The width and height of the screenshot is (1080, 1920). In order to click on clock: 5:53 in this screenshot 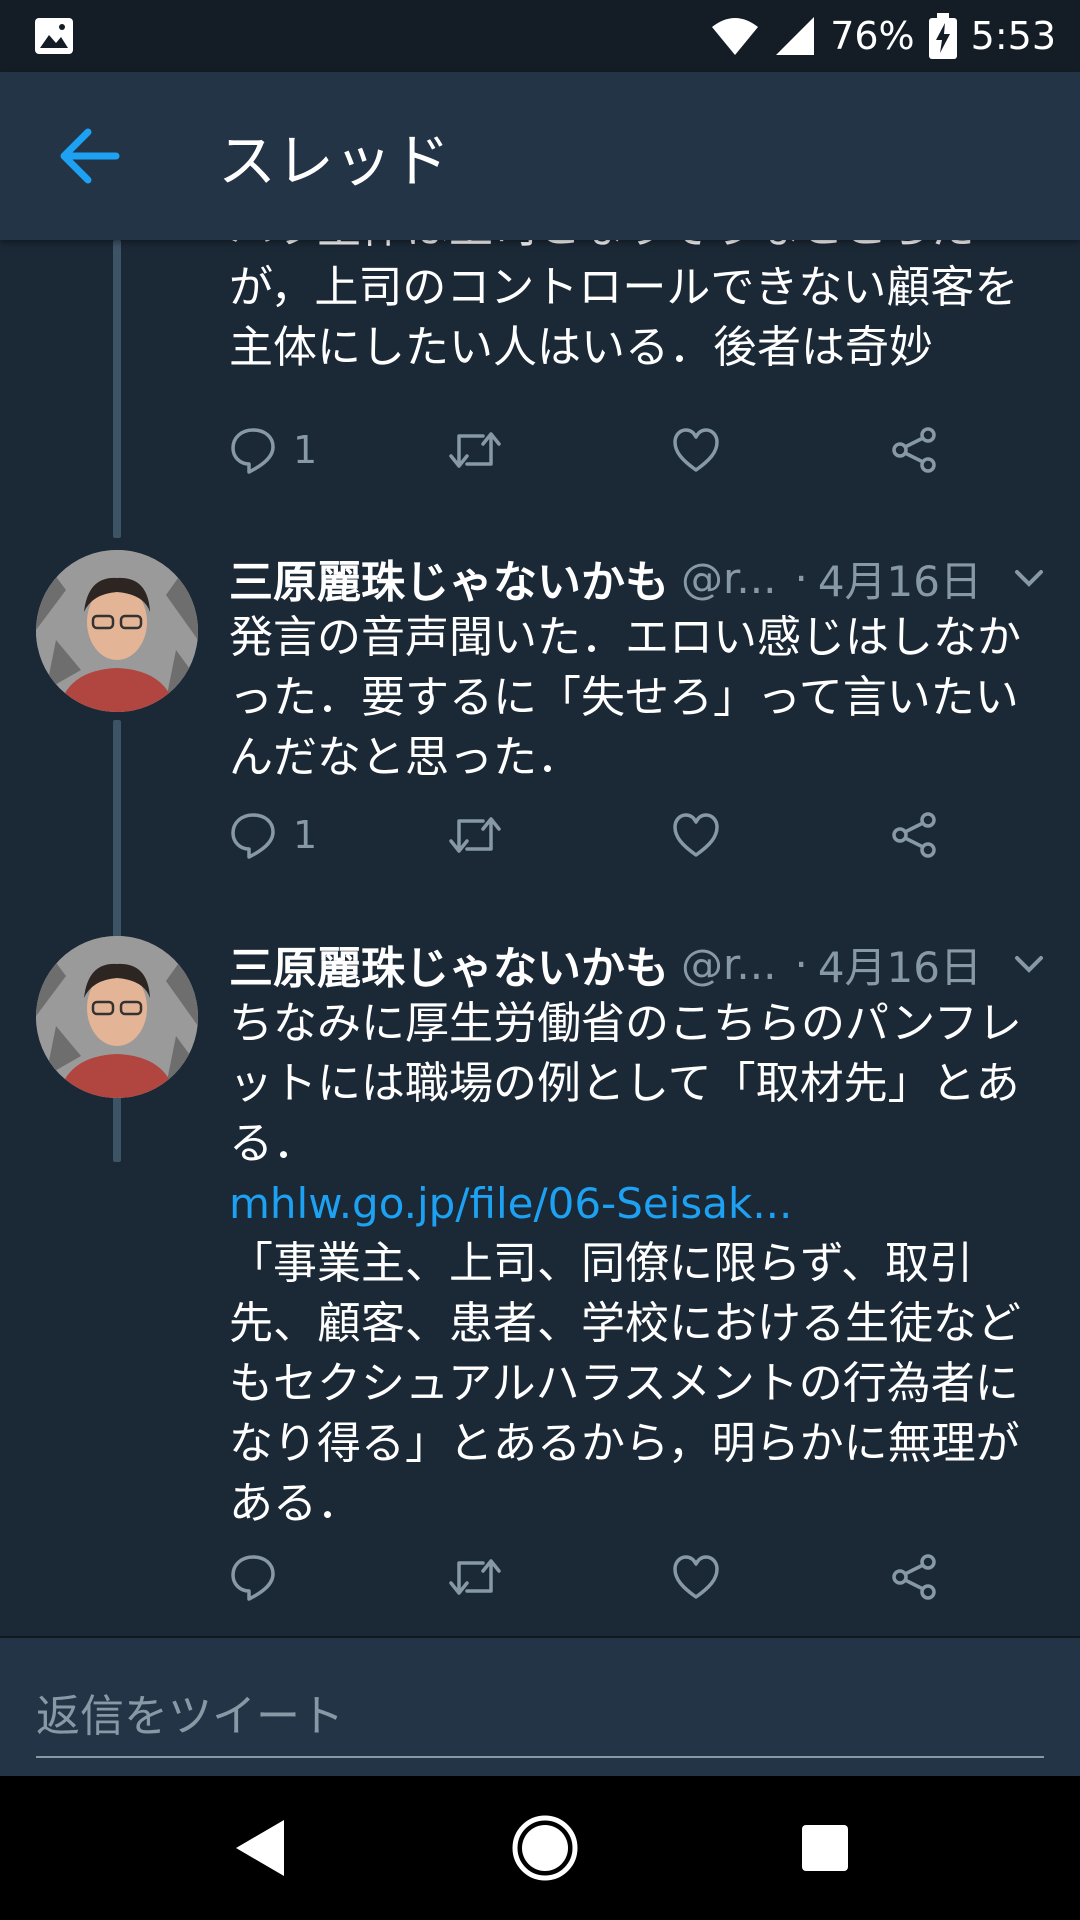, I will do `click(1013, 36)`.